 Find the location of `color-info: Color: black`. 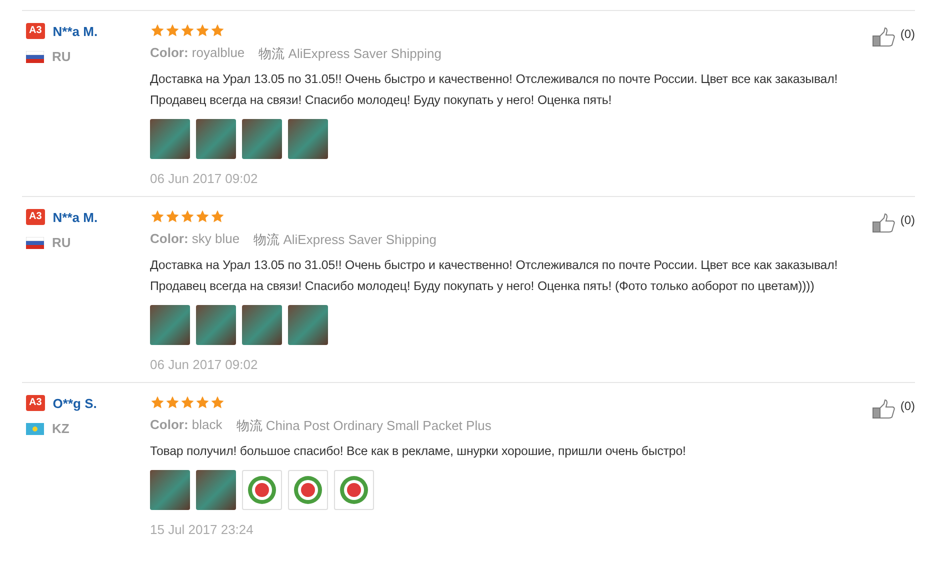

color-info: Color: black is located at coordinates (186, 425).